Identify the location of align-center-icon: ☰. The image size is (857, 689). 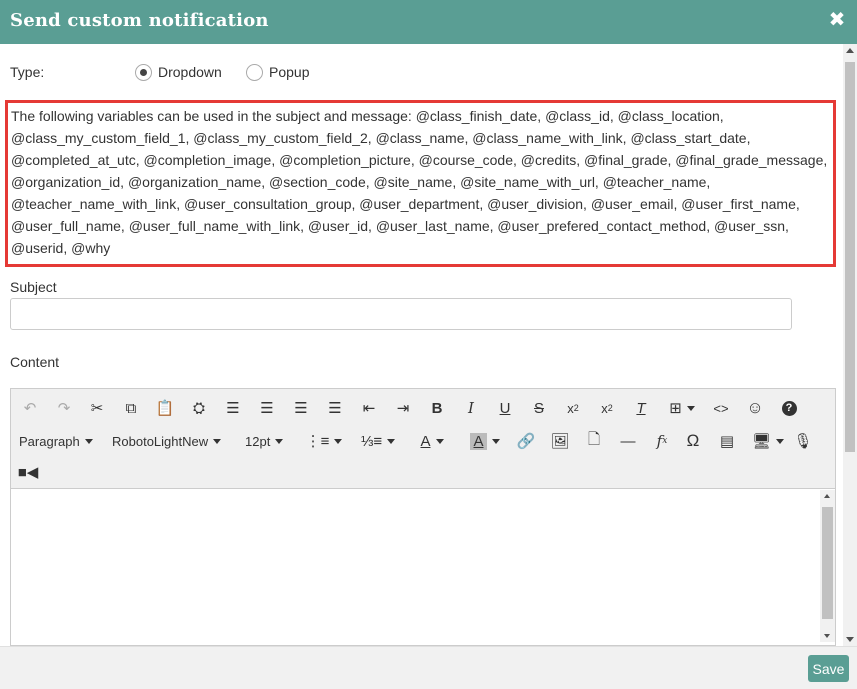
(267, 408).